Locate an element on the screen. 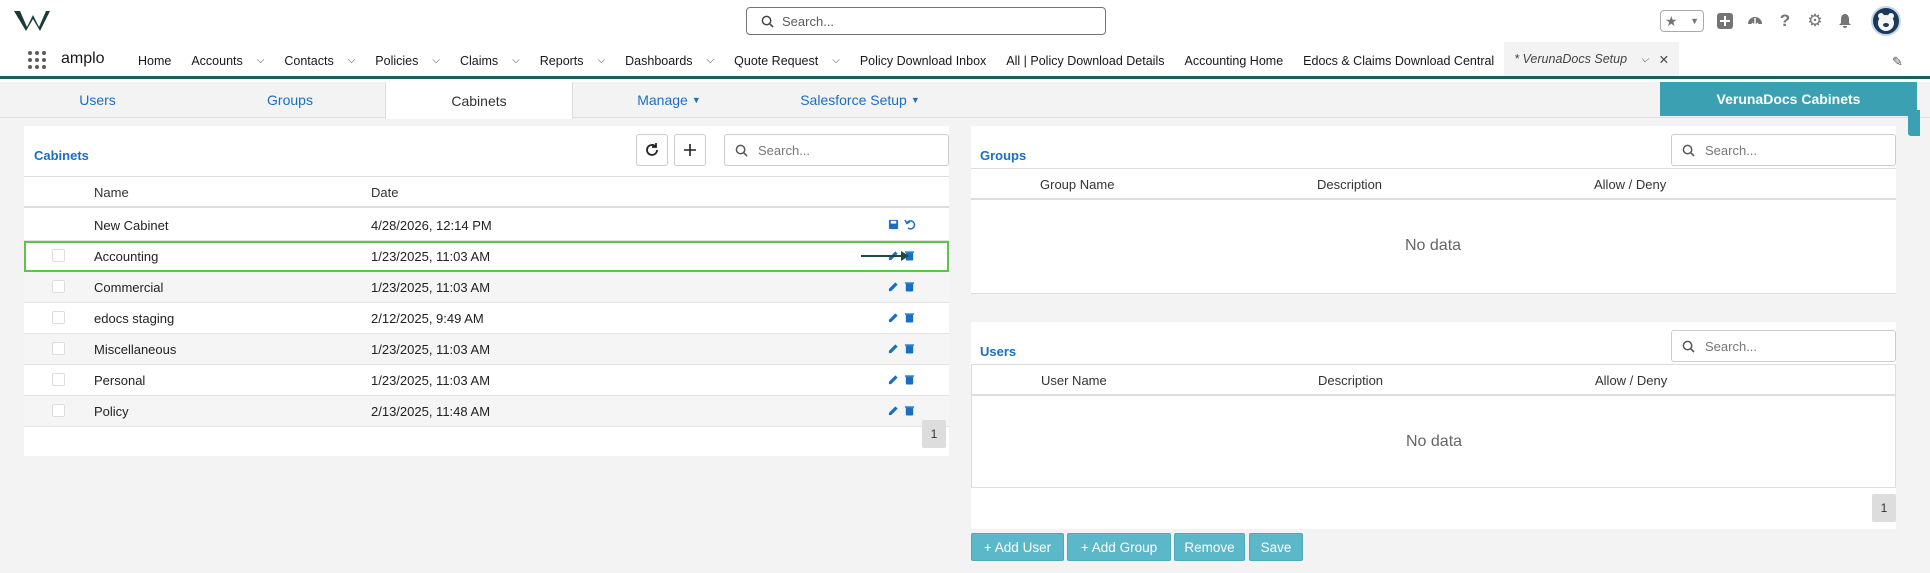  plus-icon is located at coordinates (1725, 21).